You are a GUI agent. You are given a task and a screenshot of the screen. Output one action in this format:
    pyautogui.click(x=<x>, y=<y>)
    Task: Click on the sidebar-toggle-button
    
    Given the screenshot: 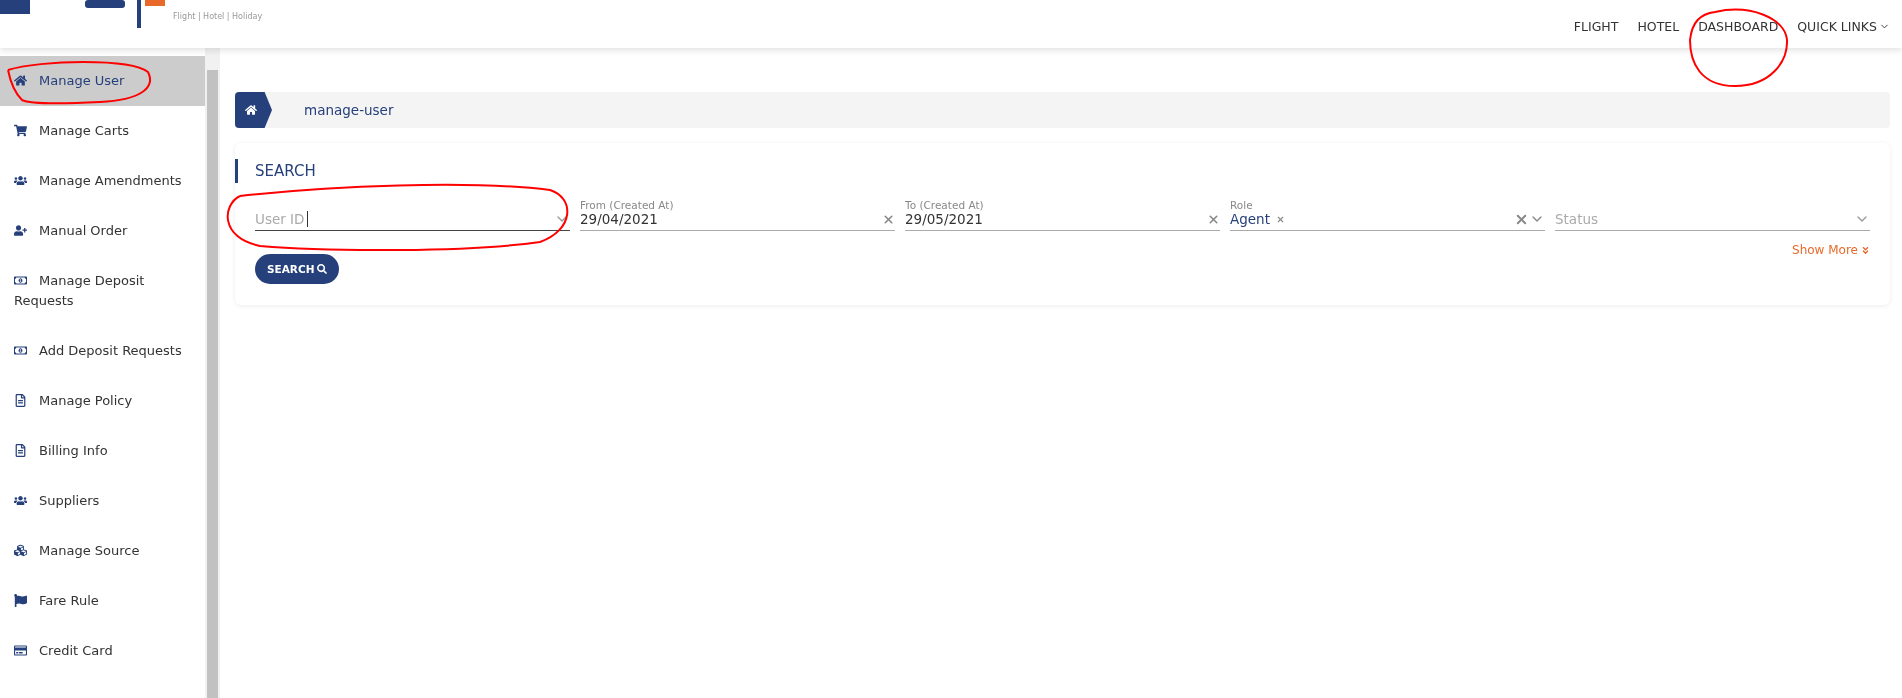 What is the action you would take?
    pyautogui.click(x=15, y=7)
    